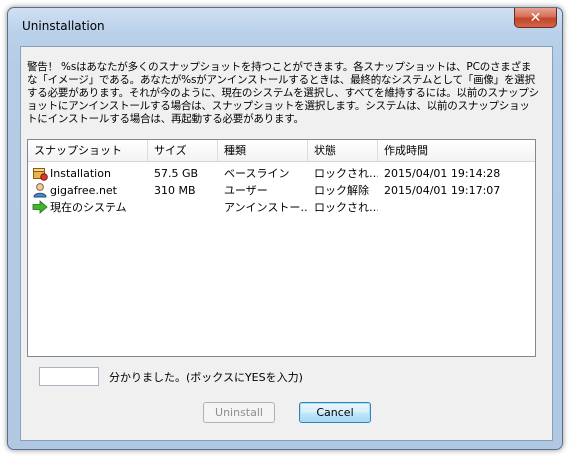 This screenshot has height=457, width=573. Describe the element at coordinates (63, 26) in the screenshot. I see `window-title: Uninstallation` at that location.